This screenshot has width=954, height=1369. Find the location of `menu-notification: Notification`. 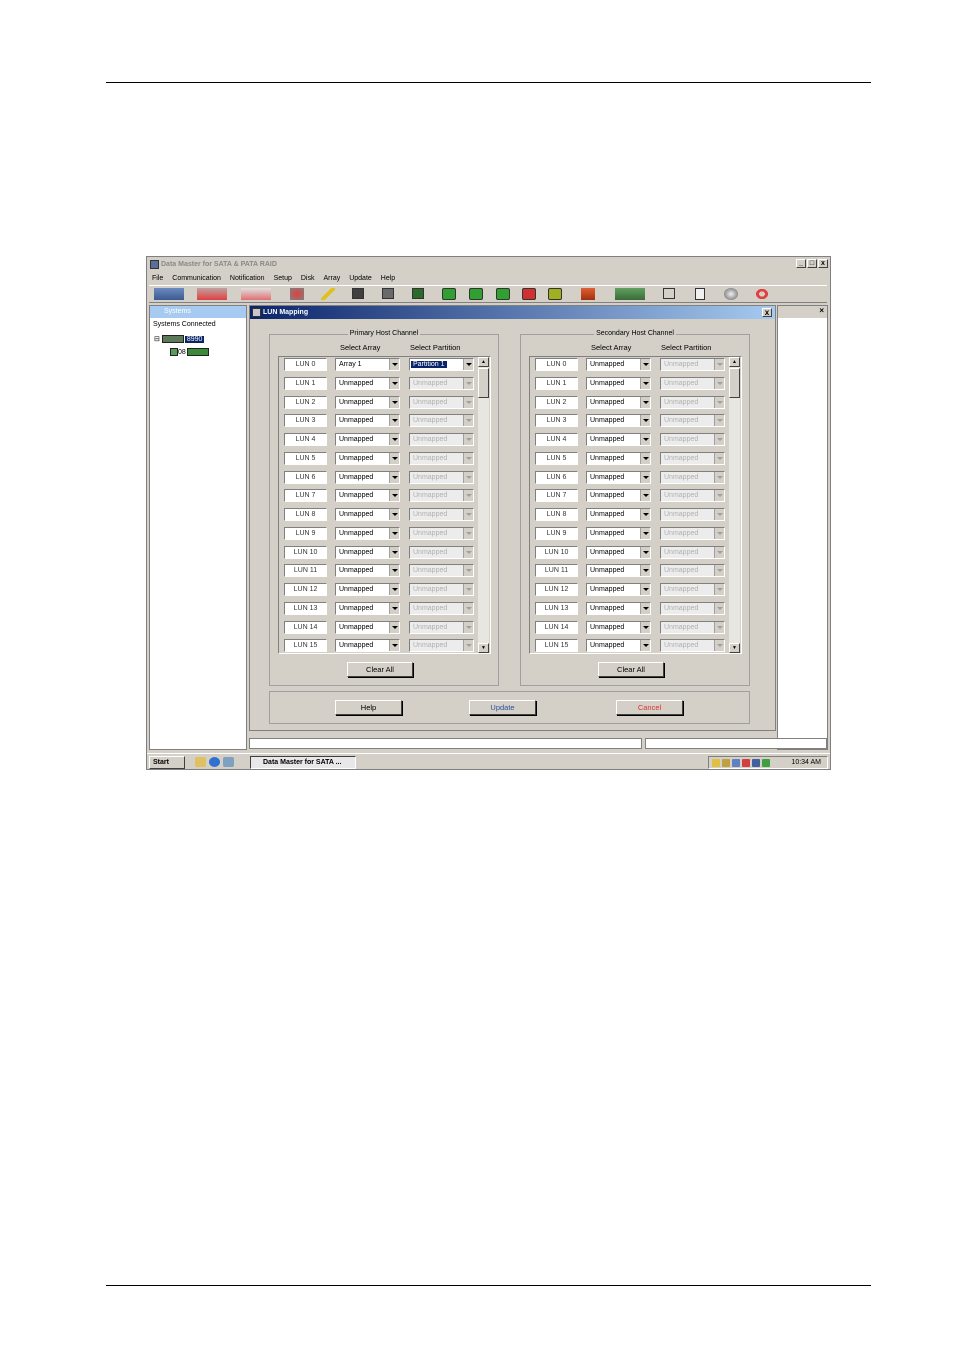

menu-notification: Notification is located at coordinates (247, 278).